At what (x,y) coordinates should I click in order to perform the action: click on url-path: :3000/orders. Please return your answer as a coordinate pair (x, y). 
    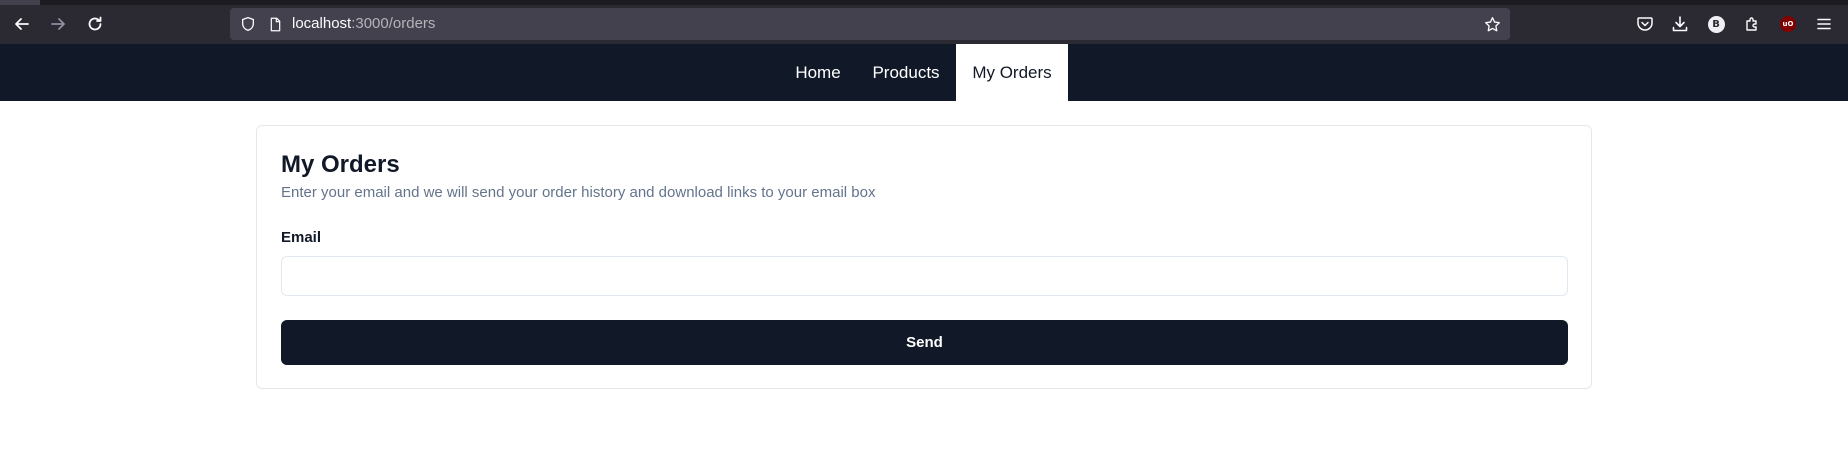
    Looking at the image, I should click on (393, 23).